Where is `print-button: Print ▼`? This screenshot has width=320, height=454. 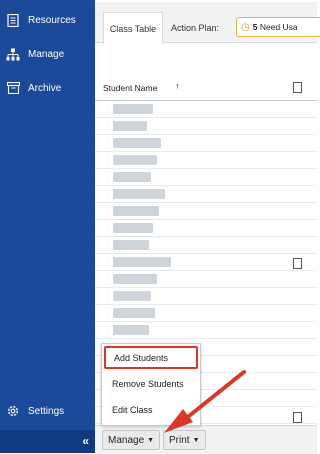 print-button: Print ▼ is located at coordinates (184, 440).